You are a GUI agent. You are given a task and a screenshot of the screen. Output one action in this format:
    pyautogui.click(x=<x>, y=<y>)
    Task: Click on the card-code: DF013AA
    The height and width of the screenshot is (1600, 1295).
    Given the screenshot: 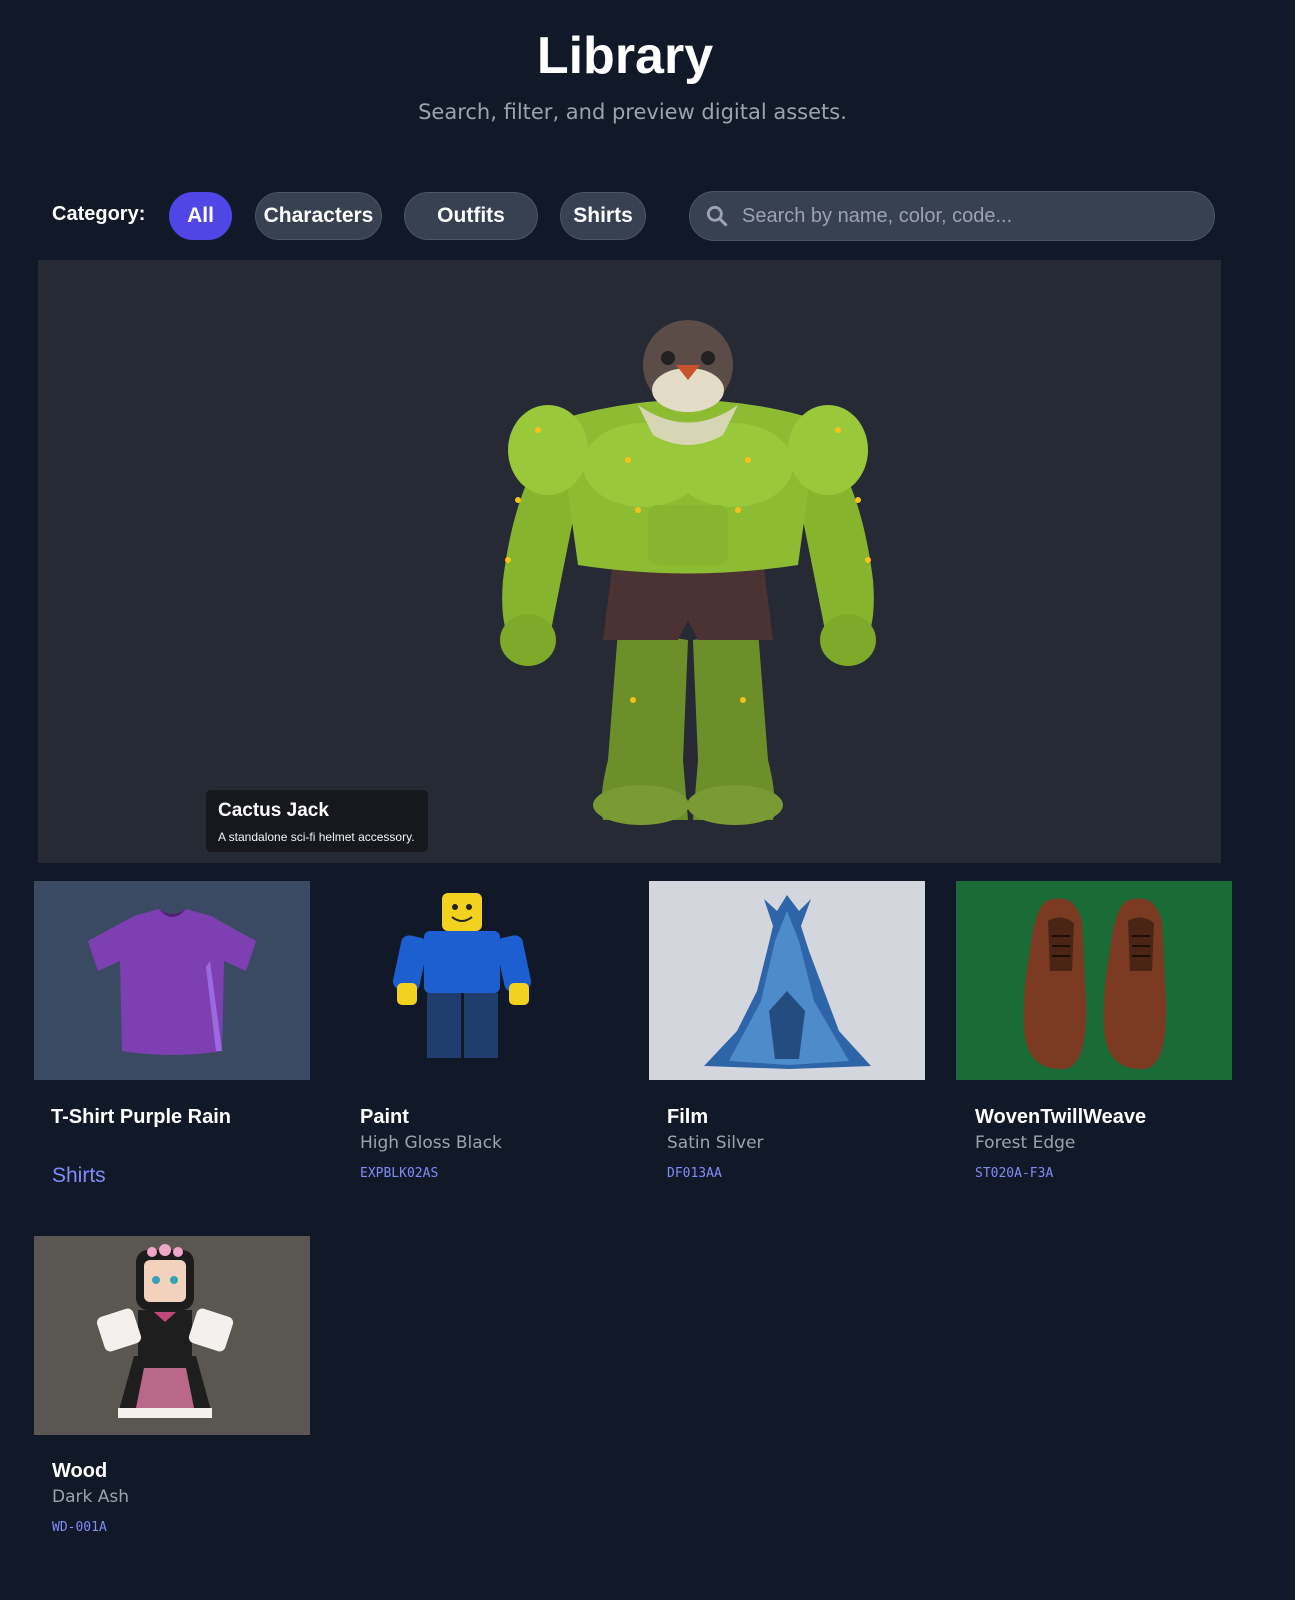 What is the action you would take?
    pyautogui.click(x=694, y=1173)
    